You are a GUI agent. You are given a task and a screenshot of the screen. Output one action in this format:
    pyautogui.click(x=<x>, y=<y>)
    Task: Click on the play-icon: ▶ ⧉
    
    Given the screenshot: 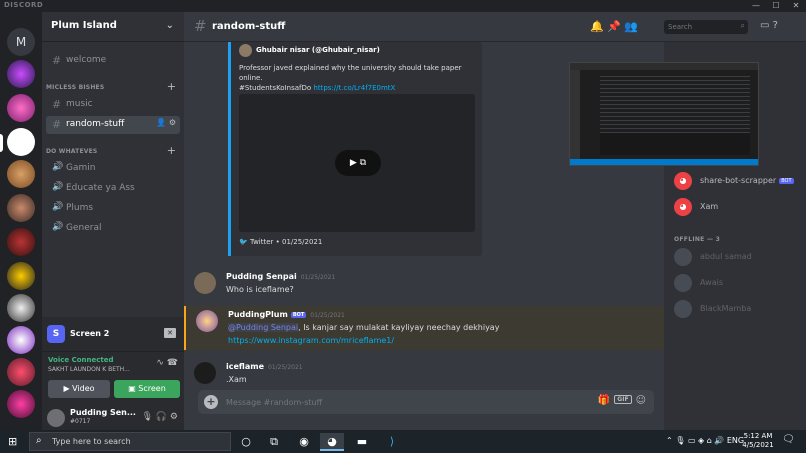 What is the action you would take?
    pyautogui.click(x=358, y=163)
    